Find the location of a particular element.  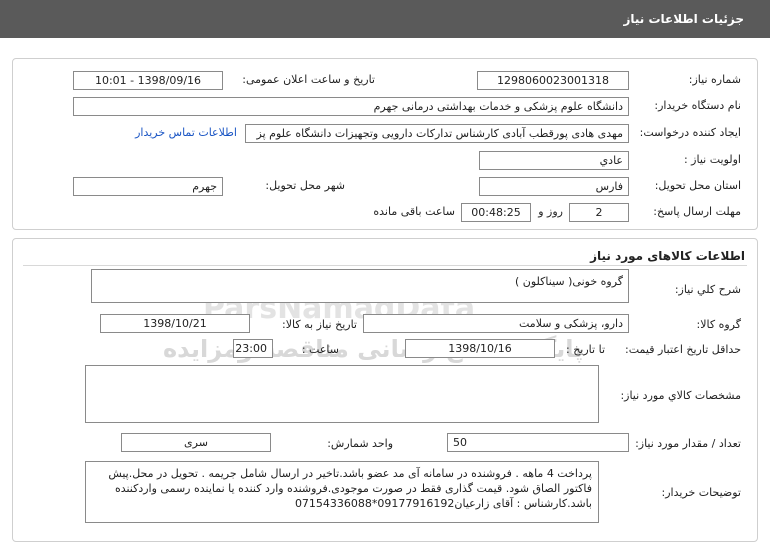

specs-field is located at coordinates (342, 394).